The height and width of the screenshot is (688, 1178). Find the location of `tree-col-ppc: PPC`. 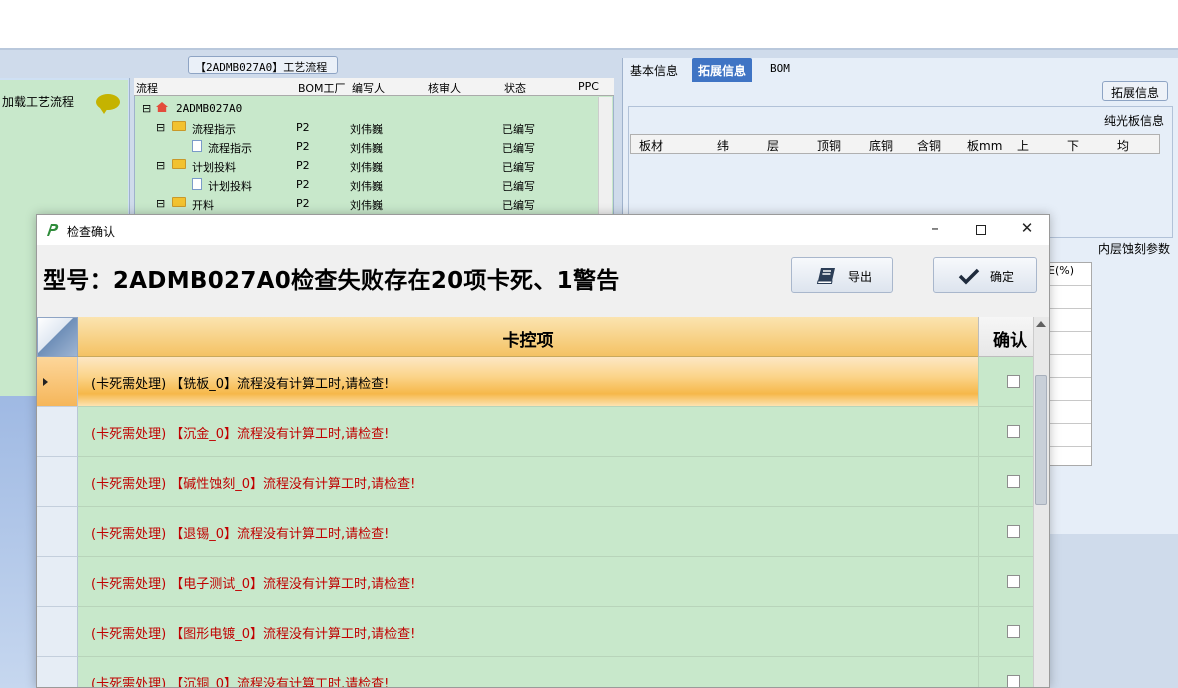

tree-col-ppc: PPC is located at coordinates (588, 86).